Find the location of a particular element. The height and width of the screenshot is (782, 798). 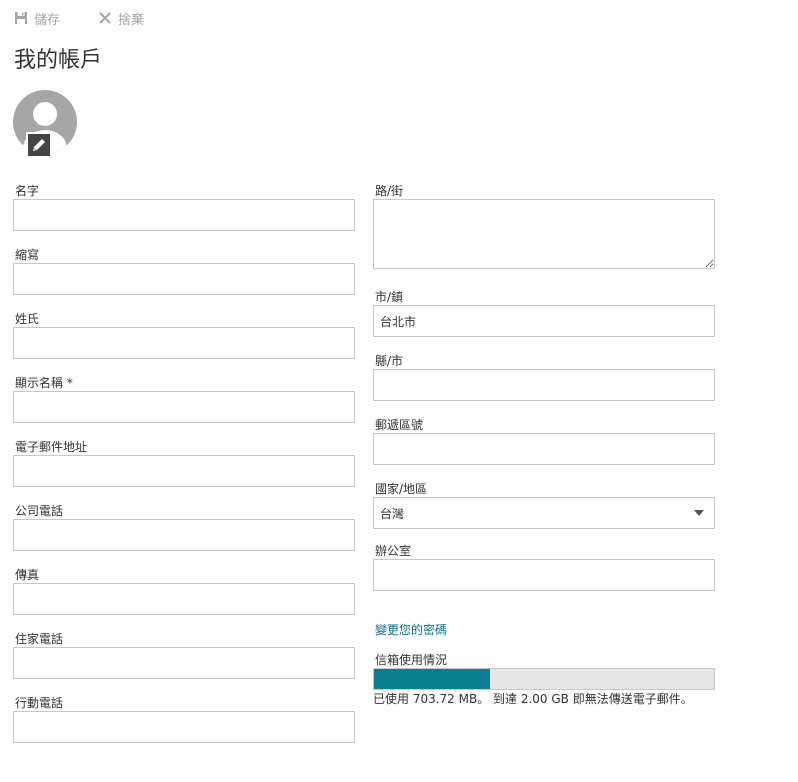

discard-button: 捨棄 is located at coordinates (121, 18).